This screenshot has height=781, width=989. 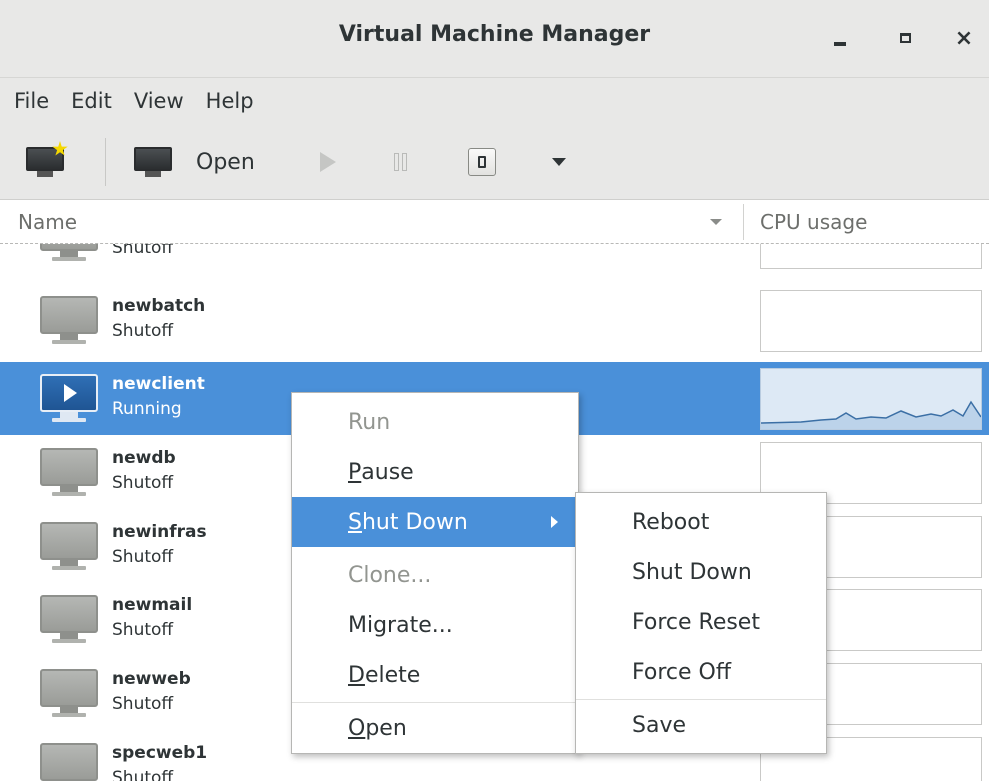 I want to click on run-button, so click(x=328, y=162).